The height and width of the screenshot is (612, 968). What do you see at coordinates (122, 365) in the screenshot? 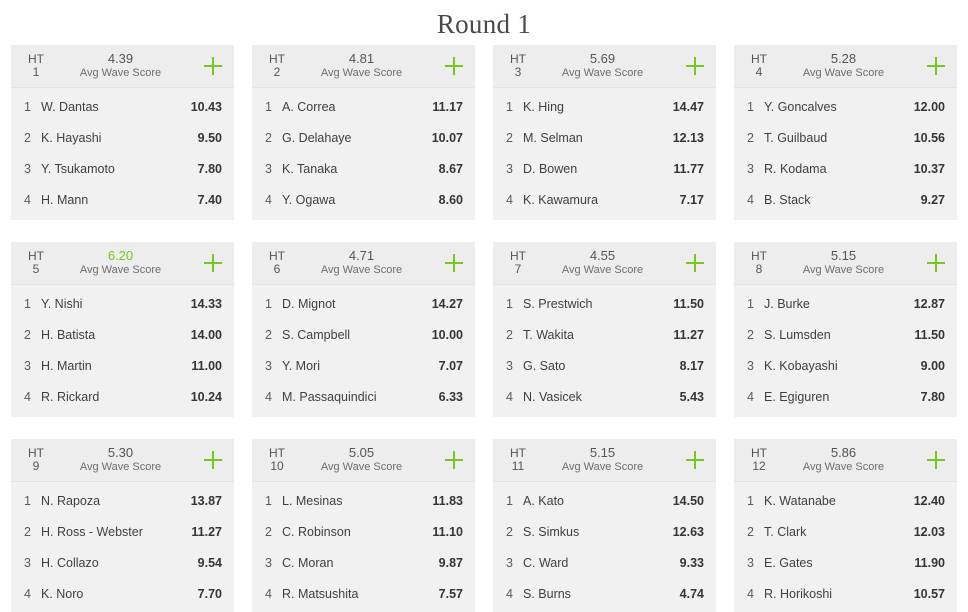
I see `athlete-row: 3 H. Martin 11.00` at bounding box center [122, 365].